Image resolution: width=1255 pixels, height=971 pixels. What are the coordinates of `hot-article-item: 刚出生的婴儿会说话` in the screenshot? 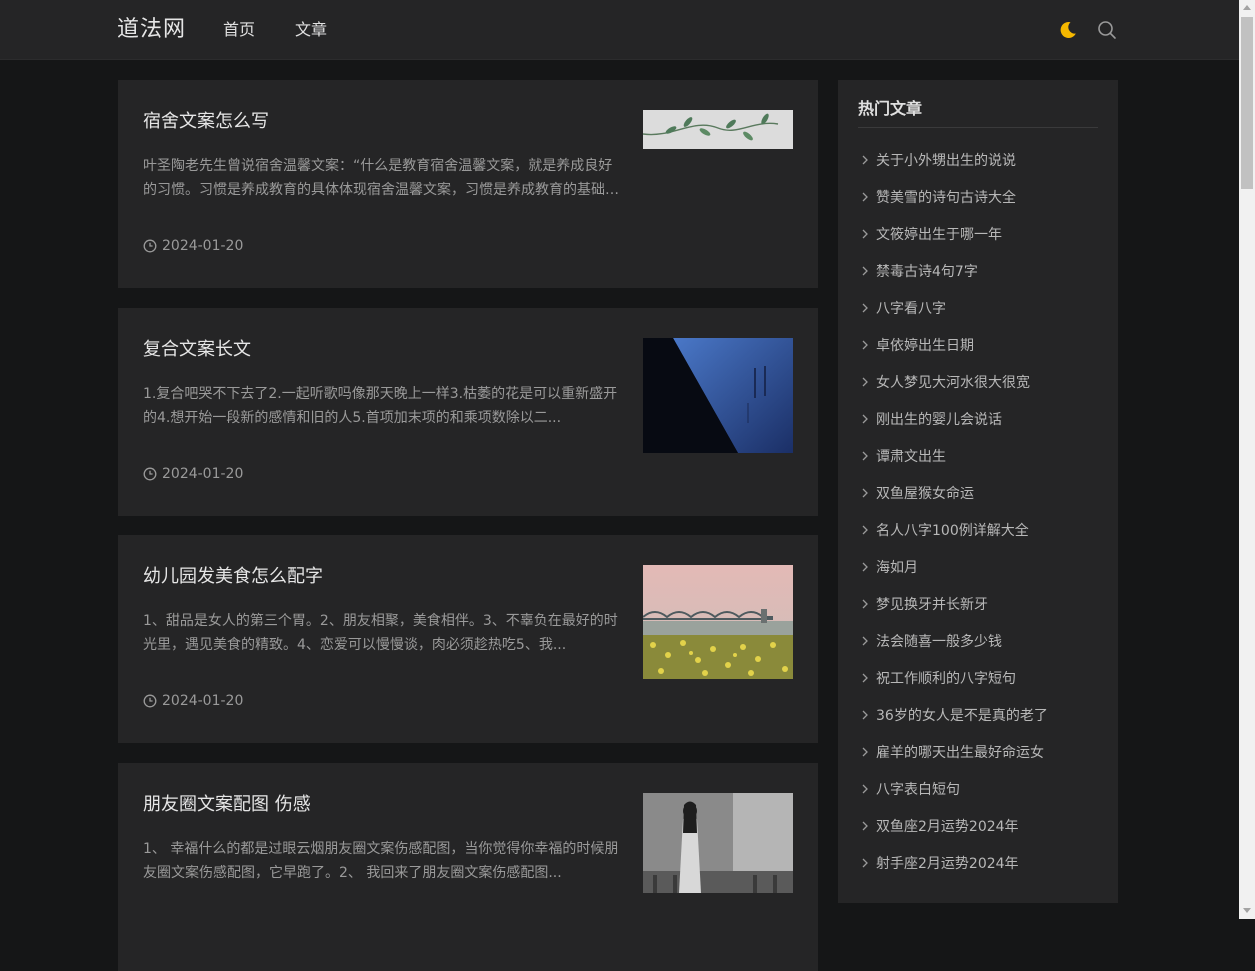 It's located at (953, 418).